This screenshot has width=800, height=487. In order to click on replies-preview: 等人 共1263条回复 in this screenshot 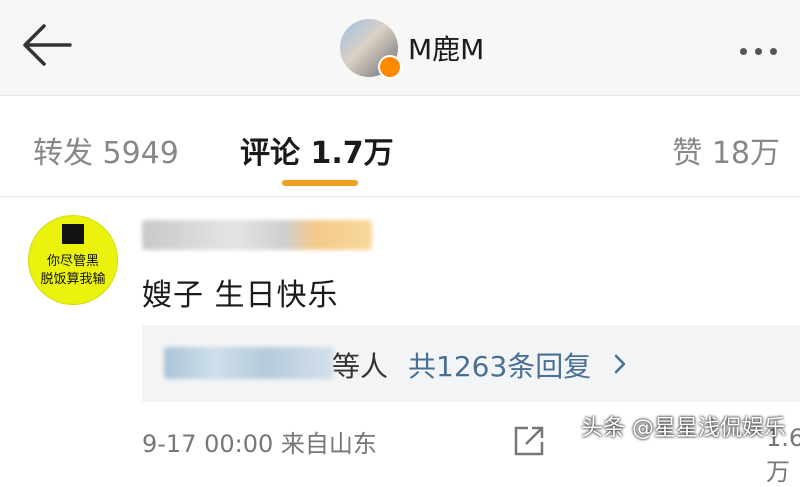, I will do `click(471, 363)`.